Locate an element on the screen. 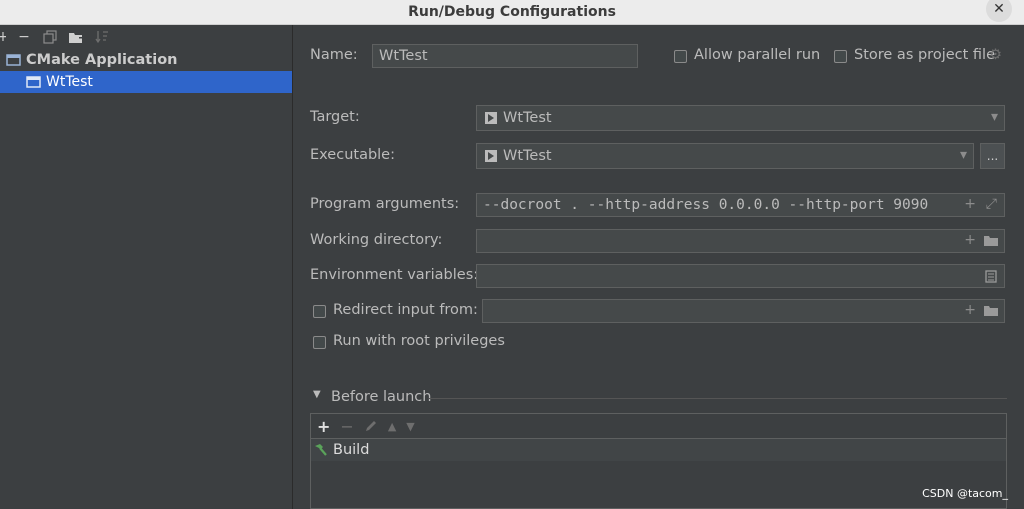  sort-icon is located at coordinates (102, 37).